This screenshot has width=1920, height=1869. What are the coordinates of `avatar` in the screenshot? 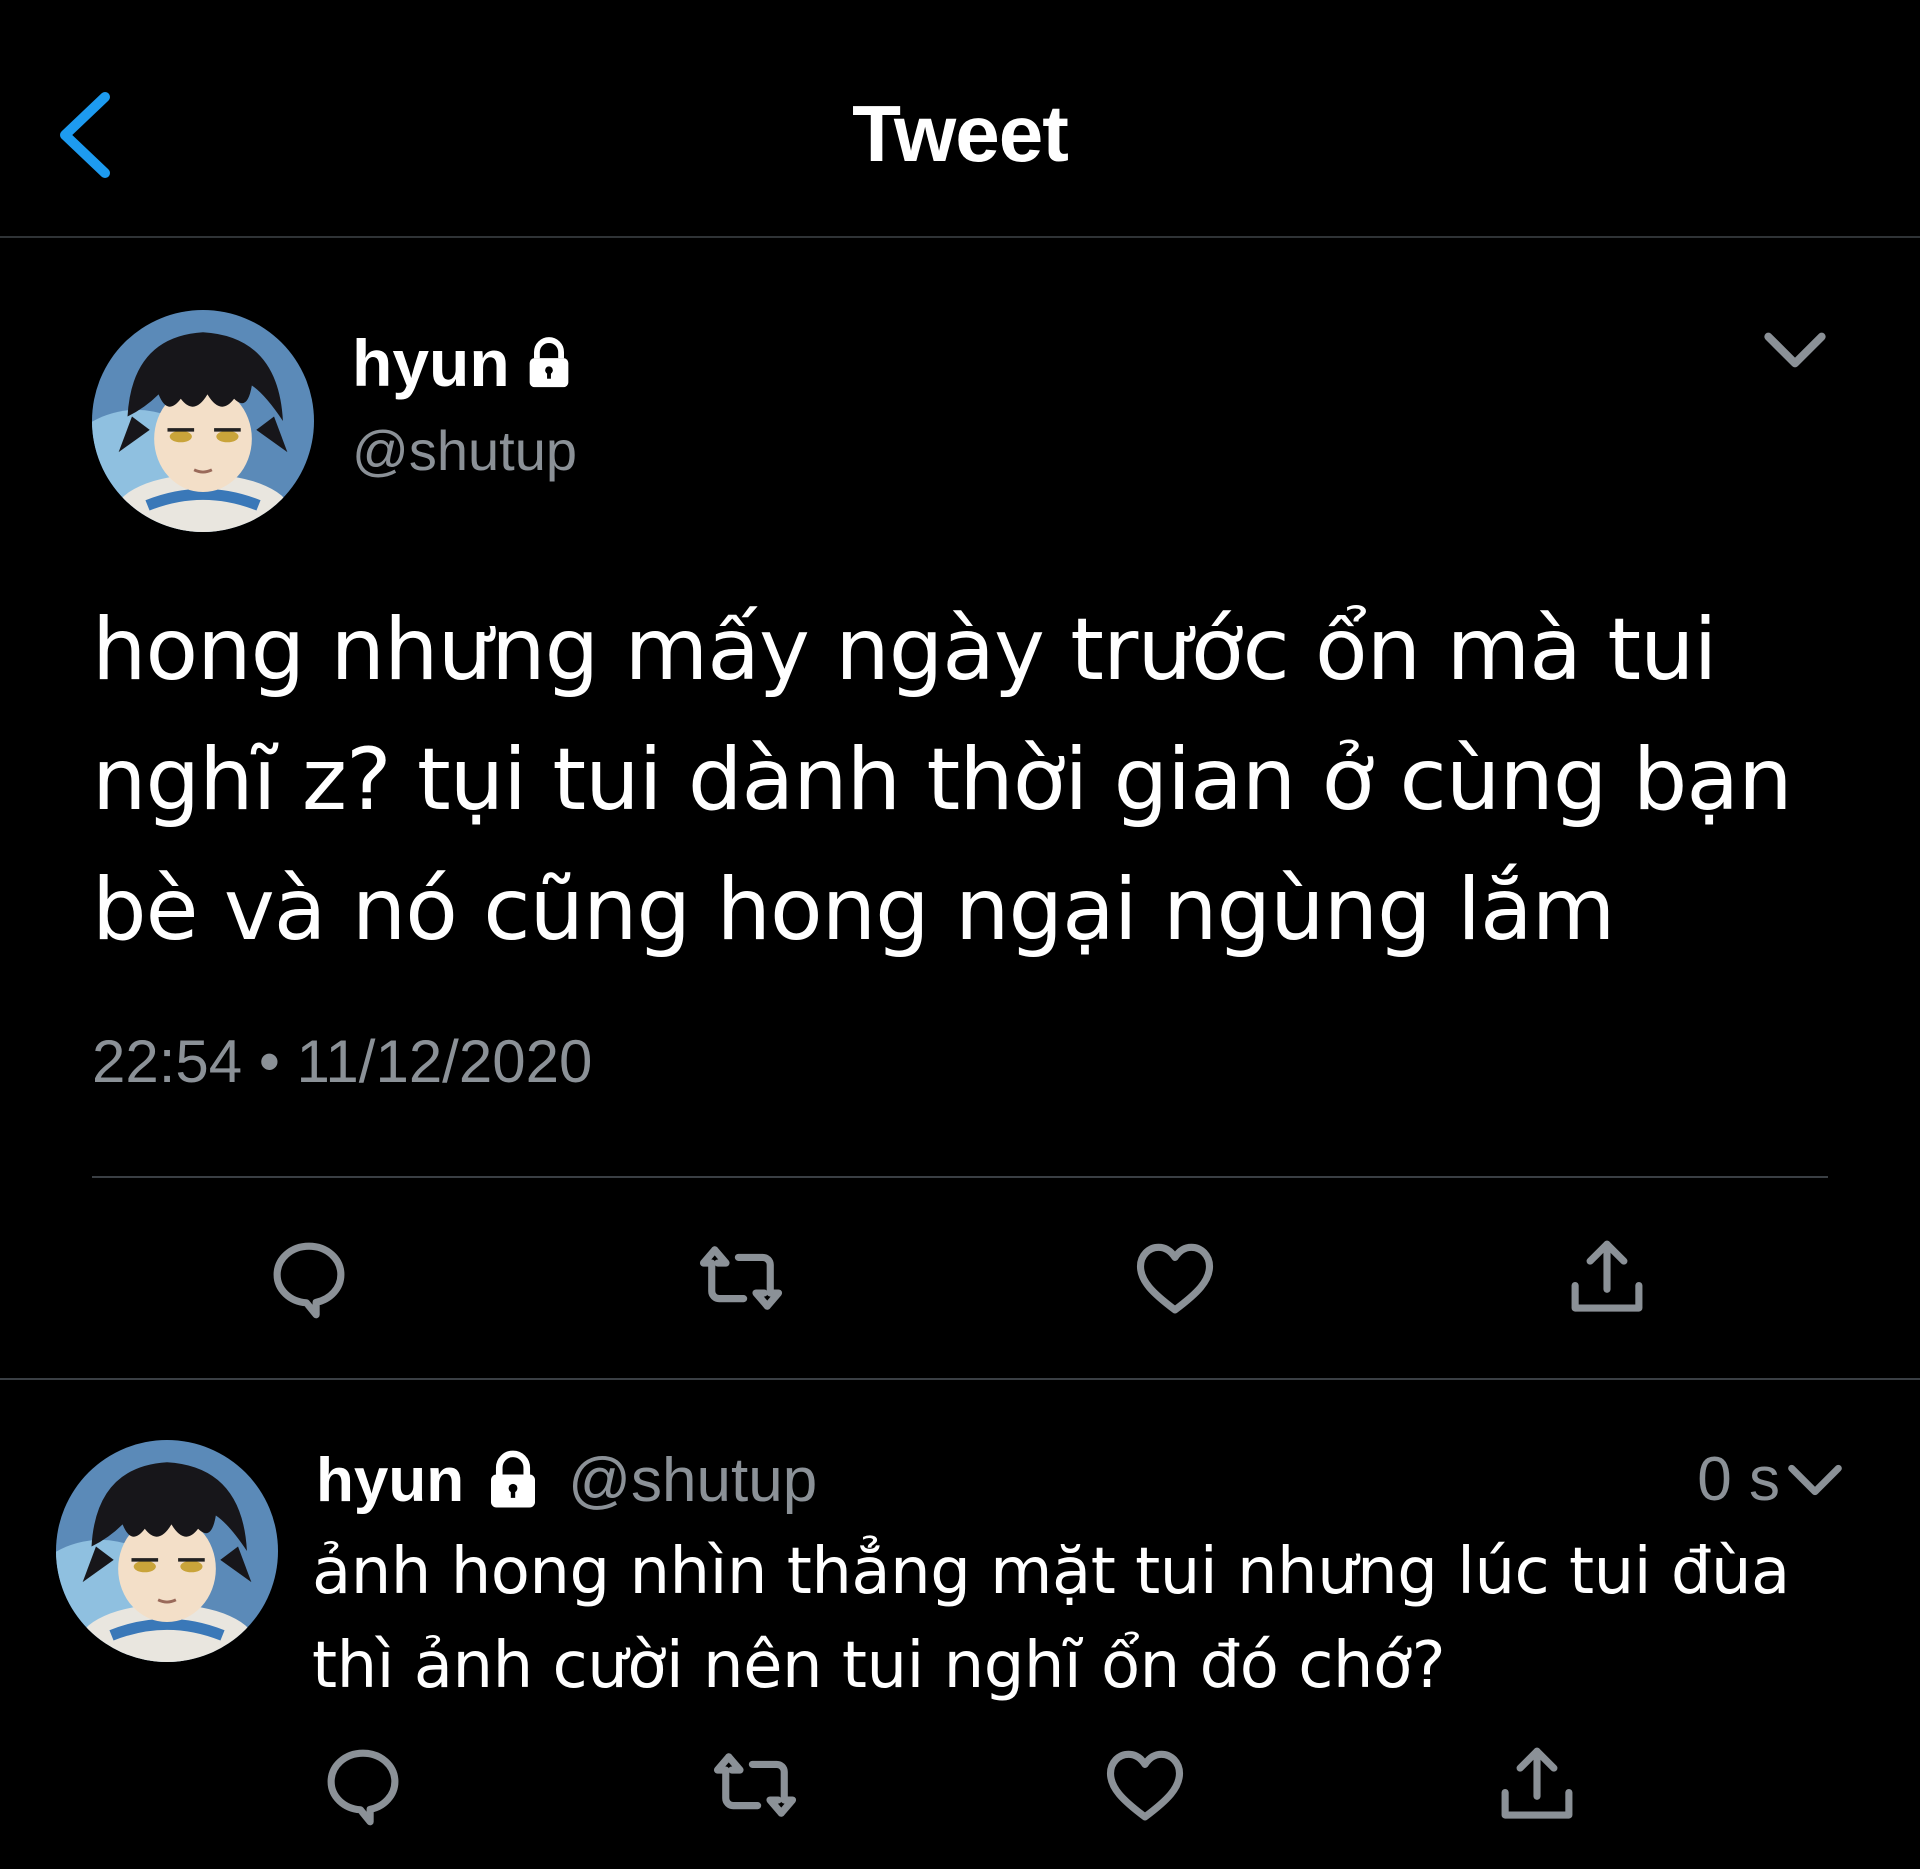 It's located at (203, 421).